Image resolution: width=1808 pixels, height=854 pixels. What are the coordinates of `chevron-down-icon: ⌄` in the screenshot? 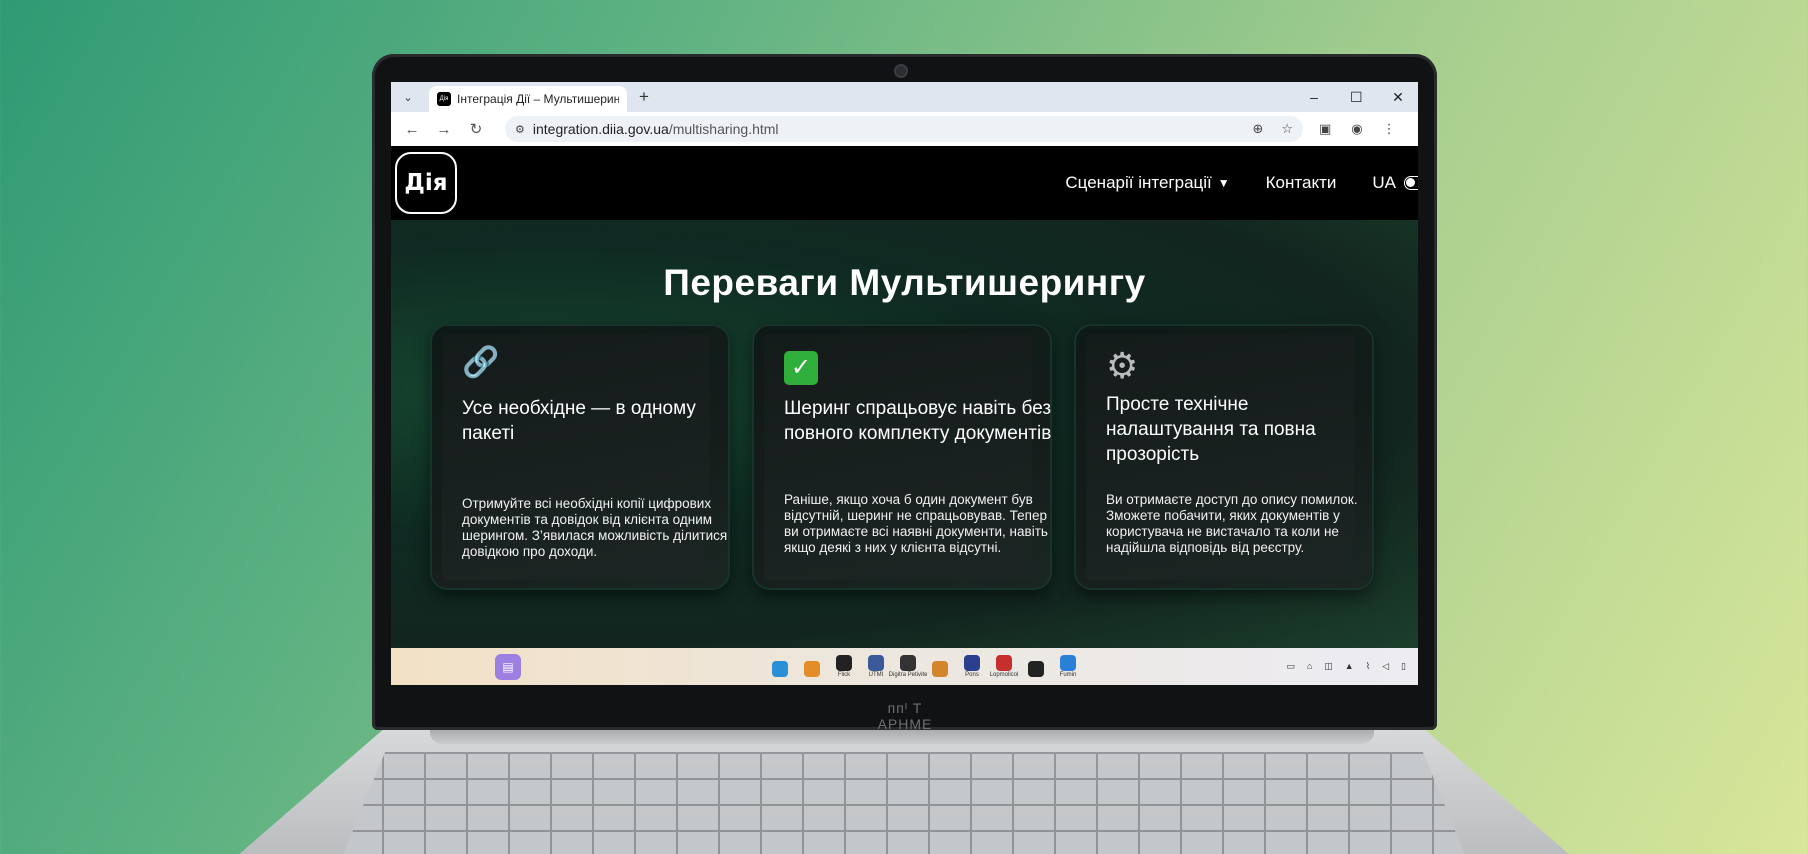 It's located at (408, 97).